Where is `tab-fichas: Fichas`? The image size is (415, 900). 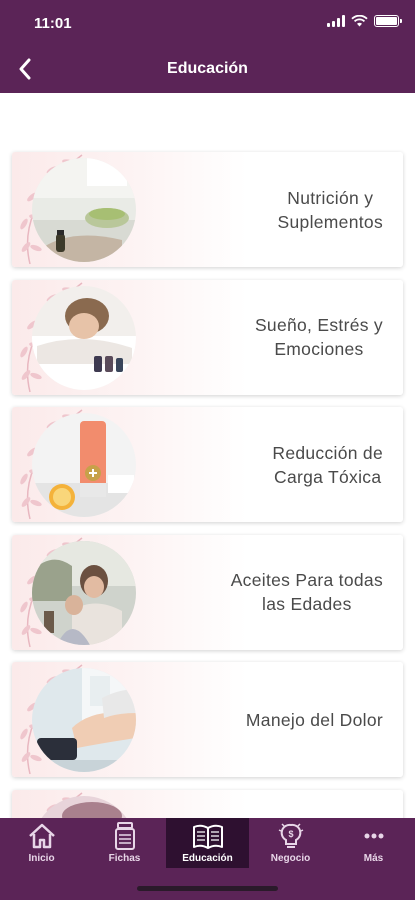
tab-fichas: Fichas is located at coordinates (124, 843).